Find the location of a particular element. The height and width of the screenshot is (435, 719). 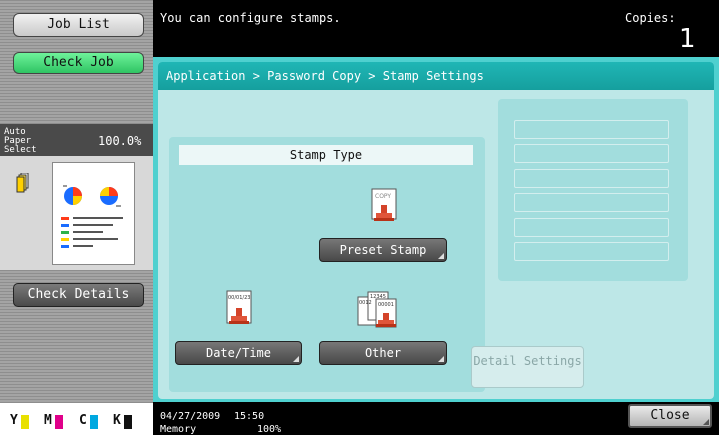

toner-levels: Y M C K is located at coordinates (76, 419).